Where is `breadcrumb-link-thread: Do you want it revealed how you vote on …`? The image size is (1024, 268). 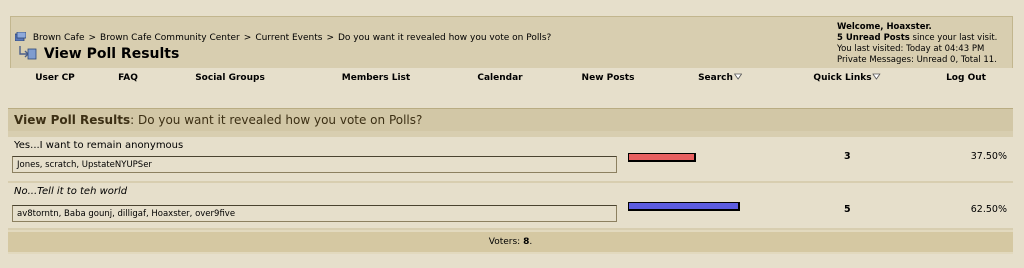
breadcrumb-link-thread: Do you want it revealed how you vote on … is located at coordinates (444, 38).